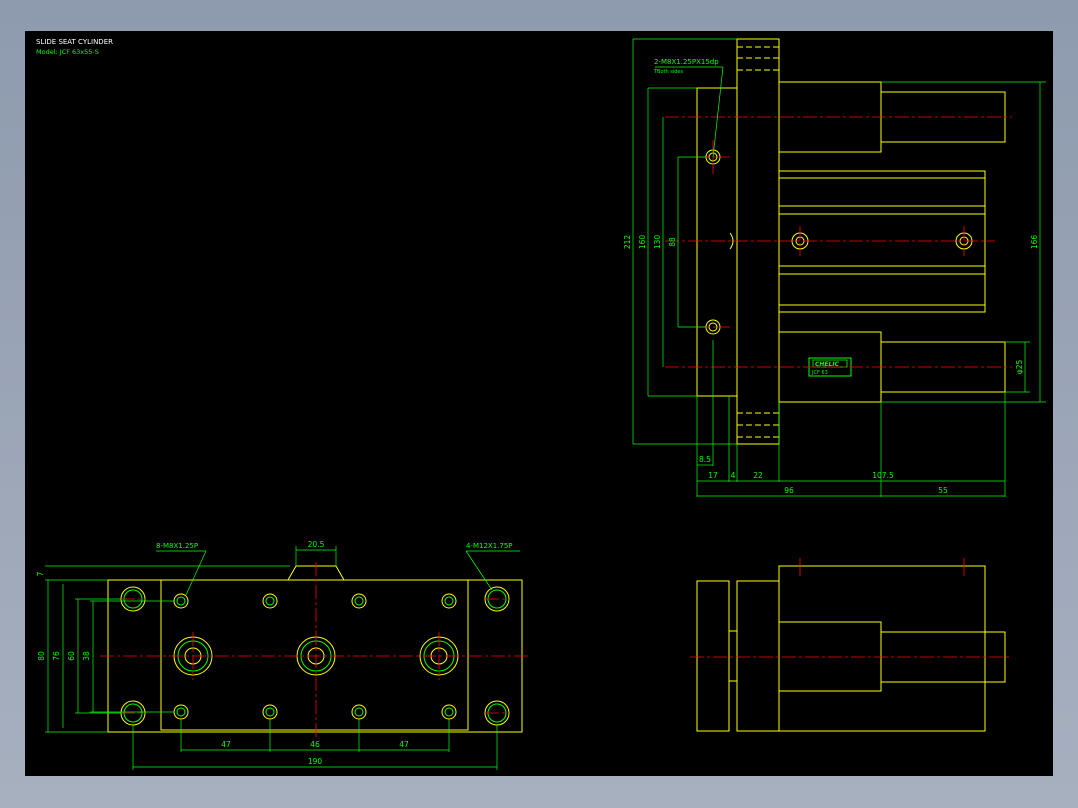 The width and height of the screenshot is (1078, 808). Describe the element at coordinates (668, 72) in the screenshot. I see `side-tap-note: TBoth sides` at that location.